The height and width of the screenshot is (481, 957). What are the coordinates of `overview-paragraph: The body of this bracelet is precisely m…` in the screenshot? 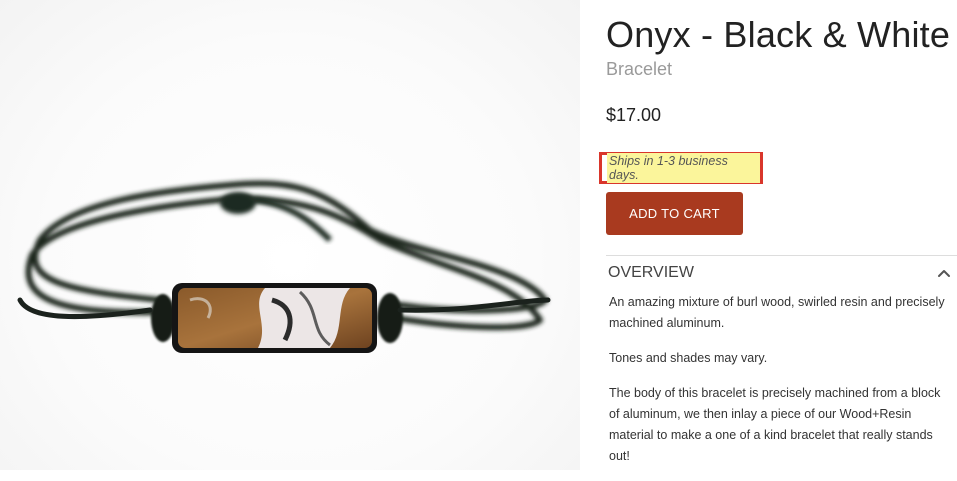 It's located at (775, 424).